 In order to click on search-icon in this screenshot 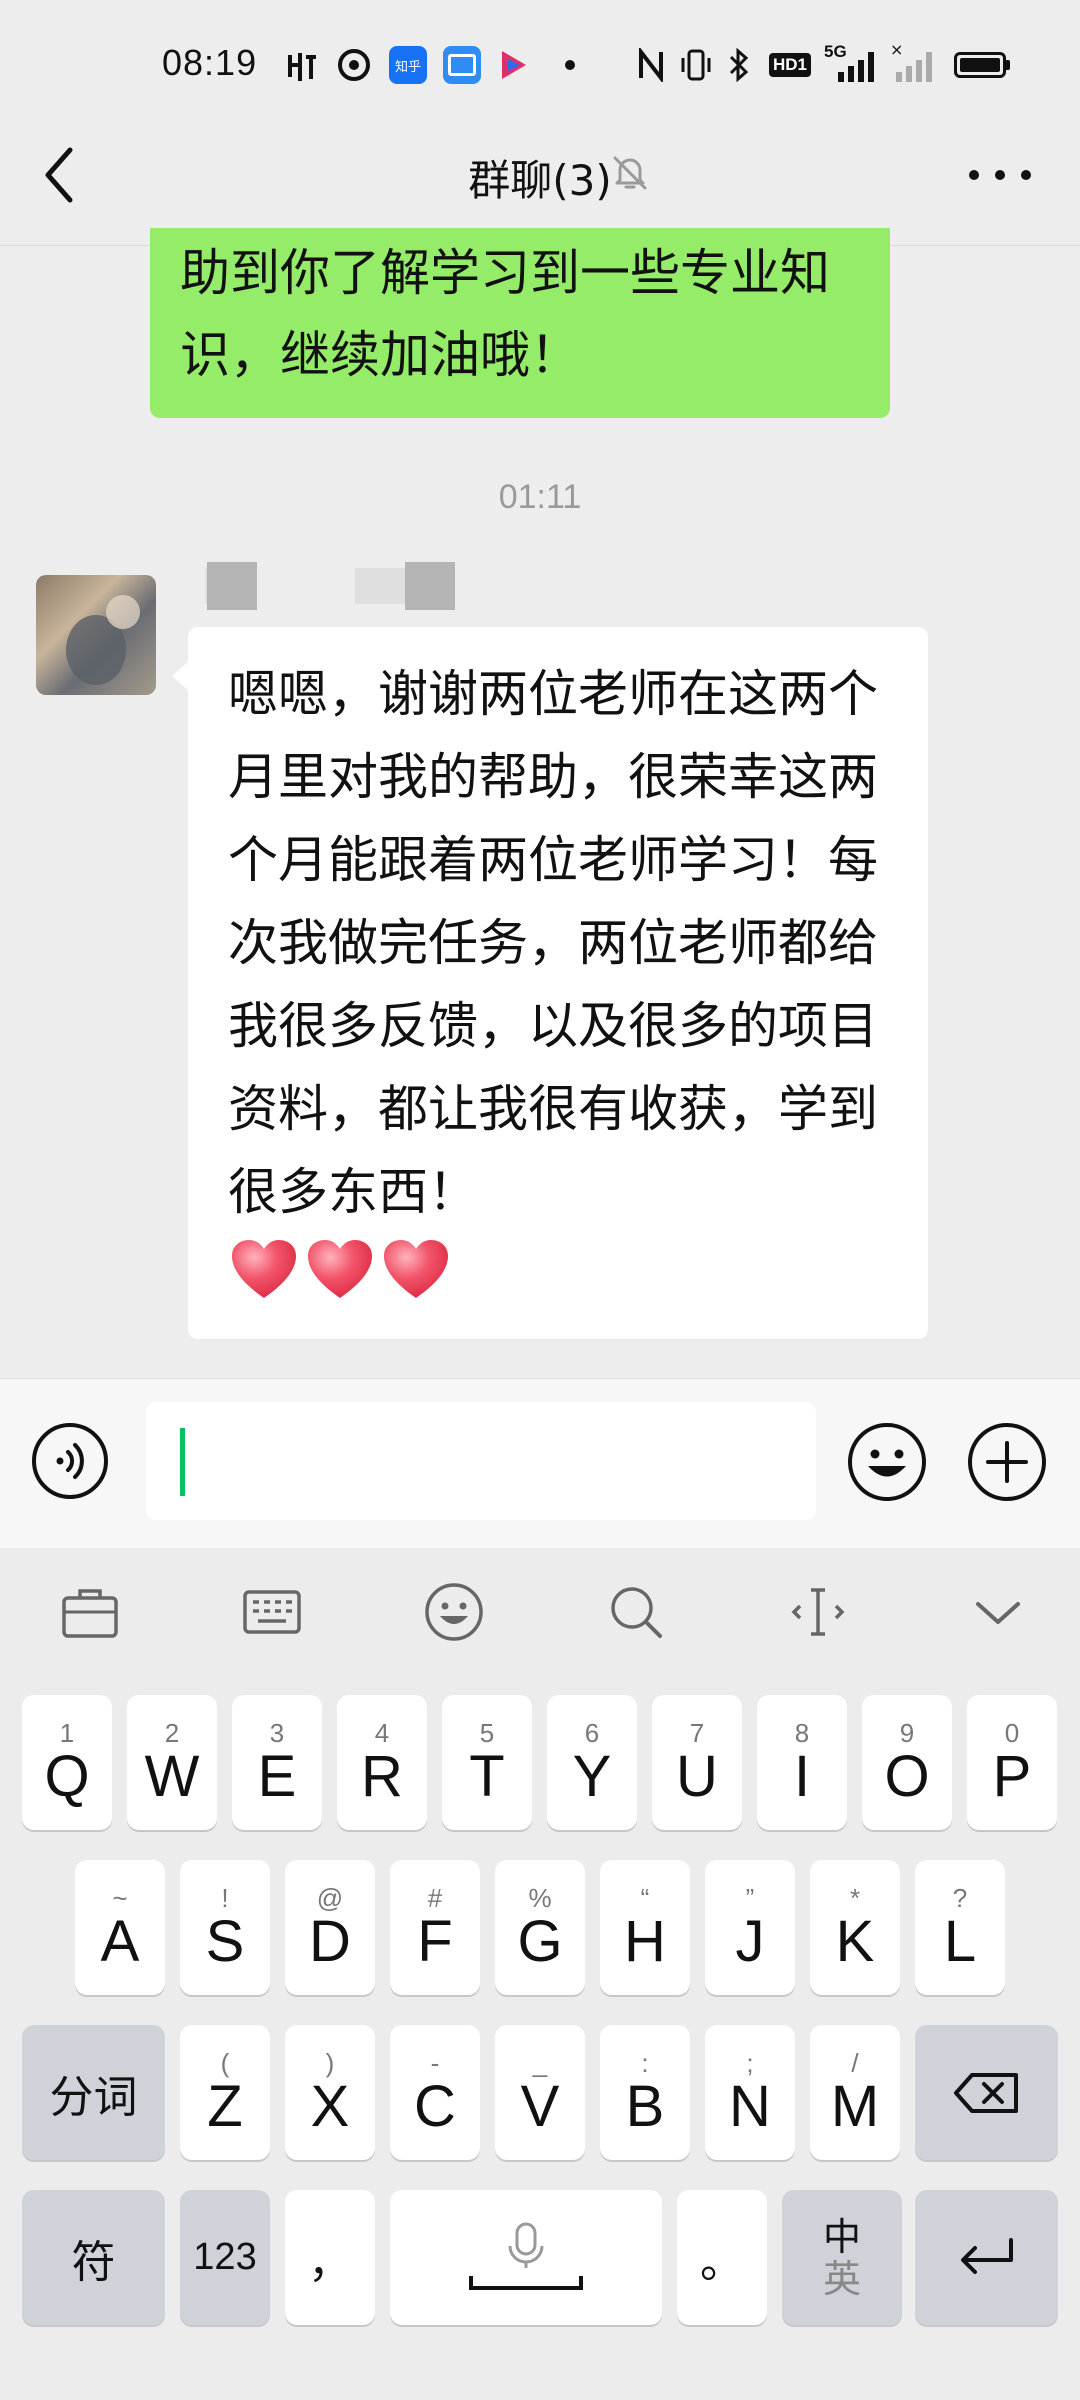, I will do `click(636, 1612)`.